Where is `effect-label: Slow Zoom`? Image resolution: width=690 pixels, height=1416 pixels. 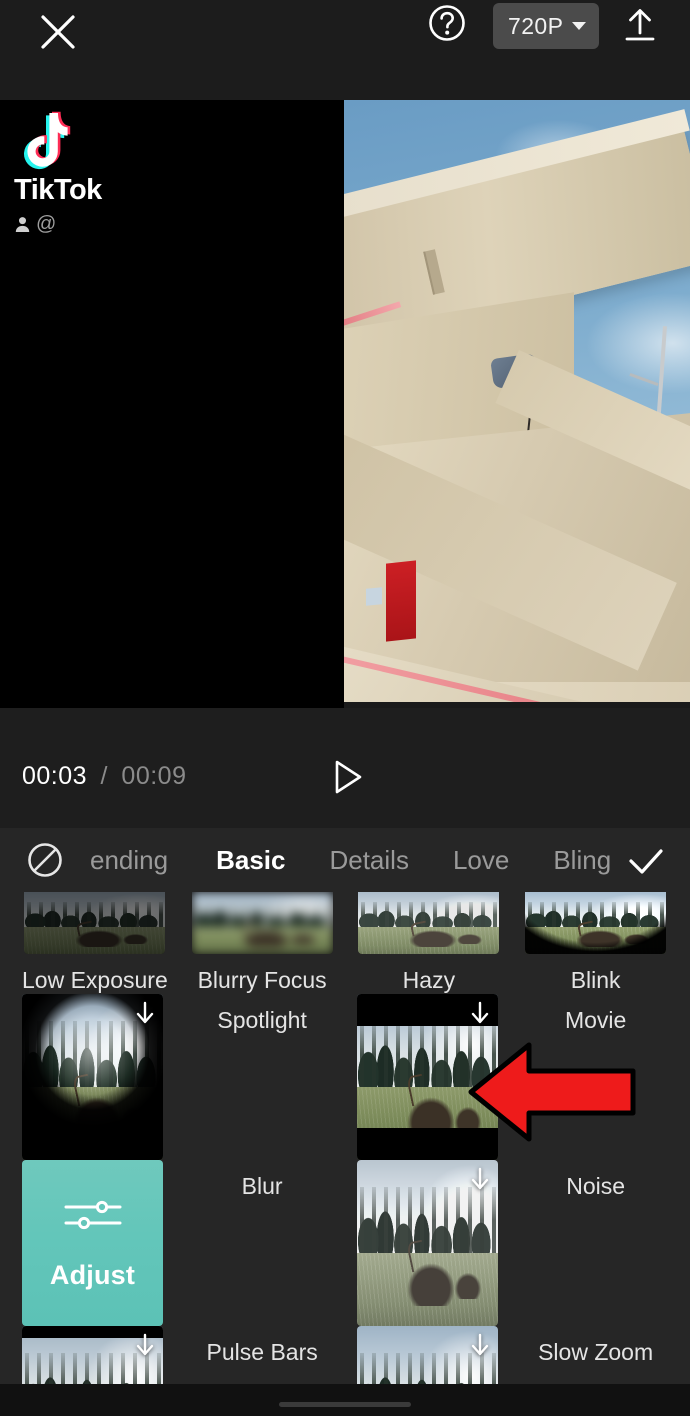 effect-label: Slow Zoom is located at coordinates (596, 1352).